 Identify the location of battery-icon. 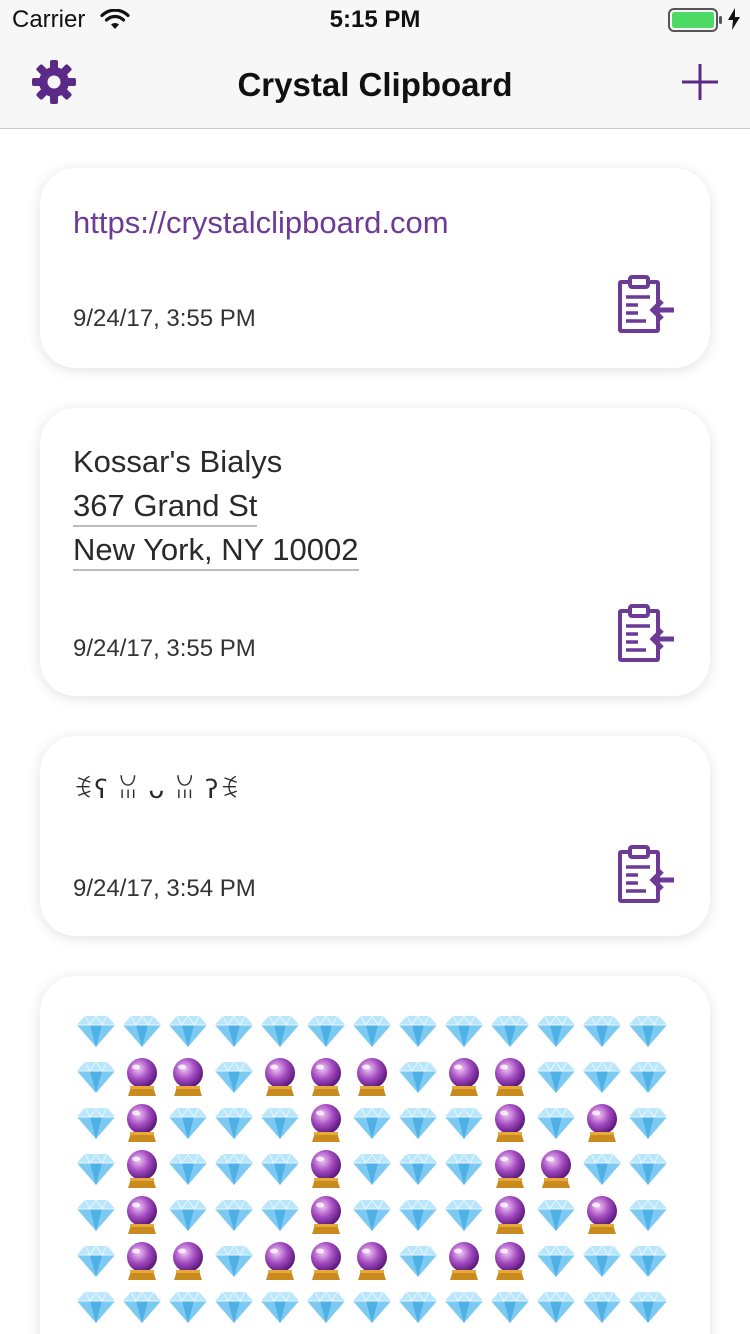
(695, 20).